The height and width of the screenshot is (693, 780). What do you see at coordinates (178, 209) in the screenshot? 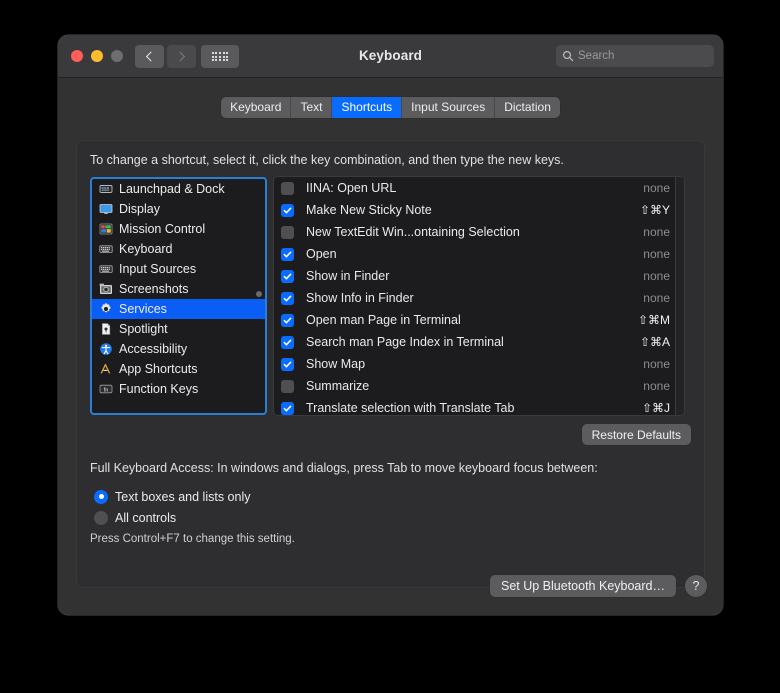
I see `sidebar-item-display: Display` at bounding box center [178, 209].